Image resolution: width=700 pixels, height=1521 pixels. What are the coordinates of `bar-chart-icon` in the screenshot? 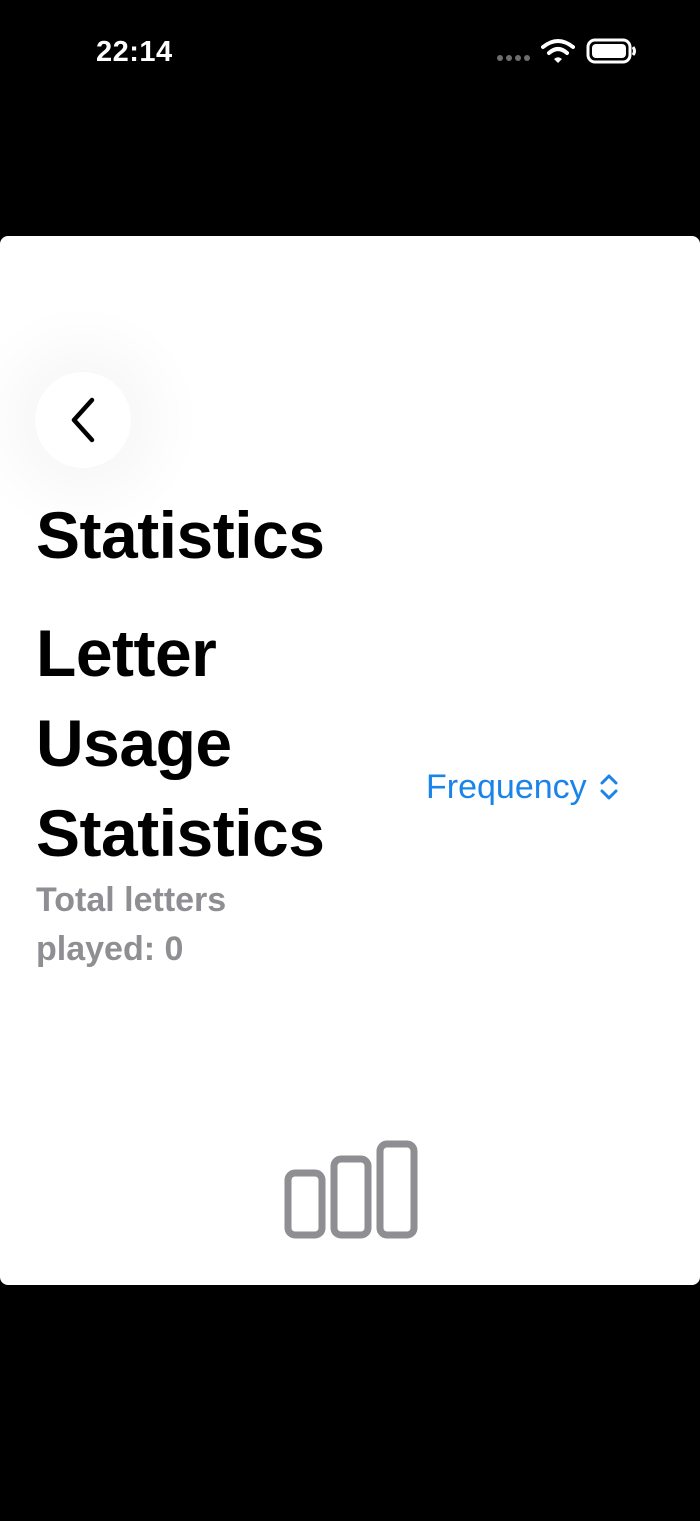 It's located at (351, 1189).